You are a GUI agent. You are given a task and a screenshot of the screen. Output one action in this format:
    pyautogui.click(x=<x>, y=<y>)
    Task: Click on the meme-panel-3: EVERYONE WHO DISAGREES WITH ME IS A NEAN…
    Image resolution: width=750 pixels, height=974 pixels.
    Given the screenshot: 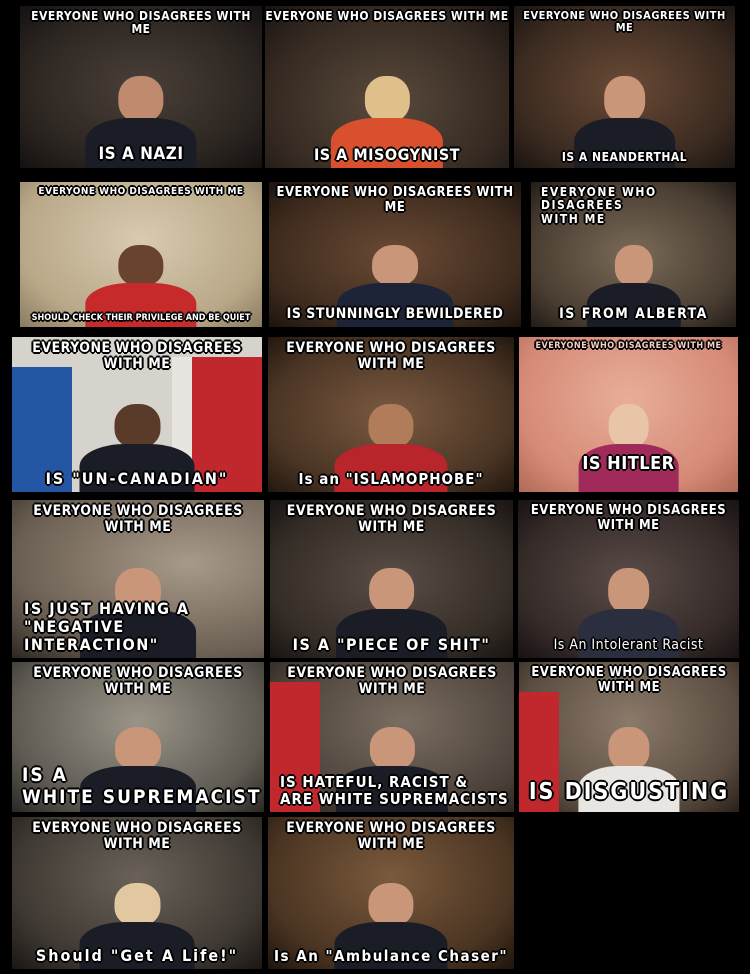 What is the action you would take?
    pyautogui.click(x=624, y=87)
    